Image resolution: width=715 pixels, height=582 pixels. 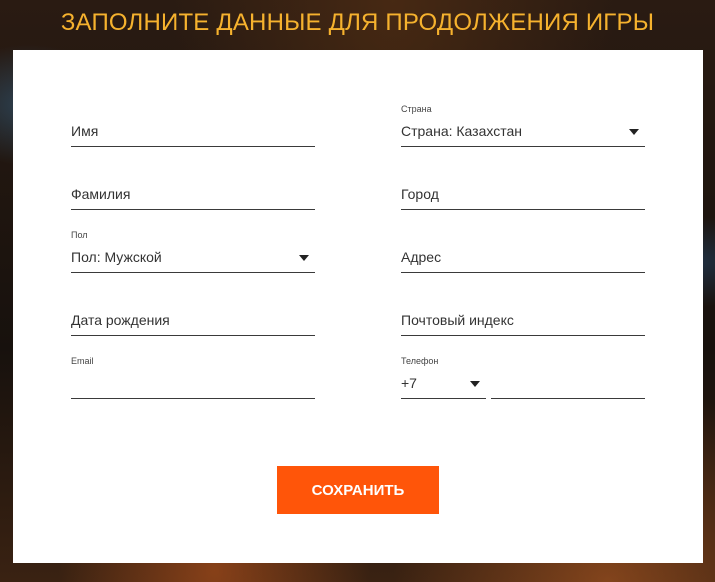 I want to click on gender-select: Пол Пол: Мужской, so click(x=193, y=251).